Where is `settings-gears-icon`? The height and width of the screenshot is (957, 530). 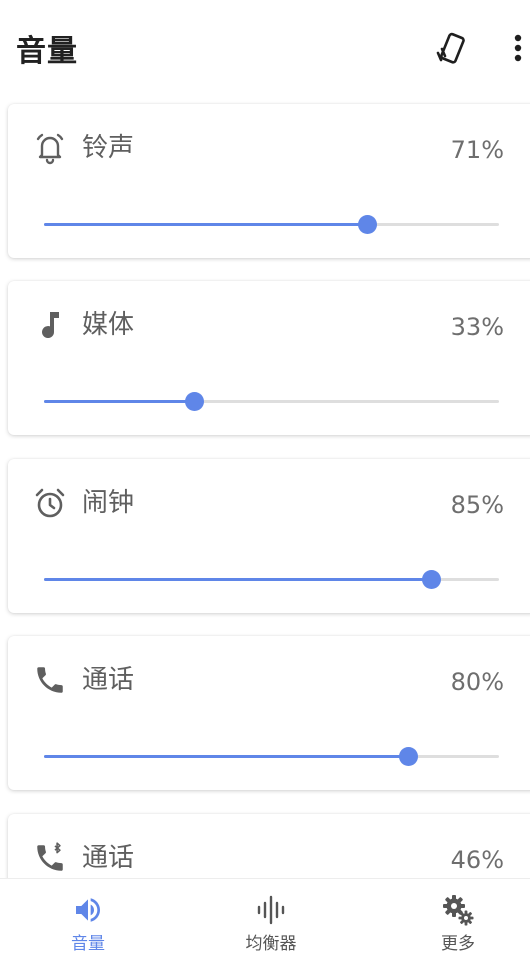 settings-gears-icon is located at coordinates (458, 910).